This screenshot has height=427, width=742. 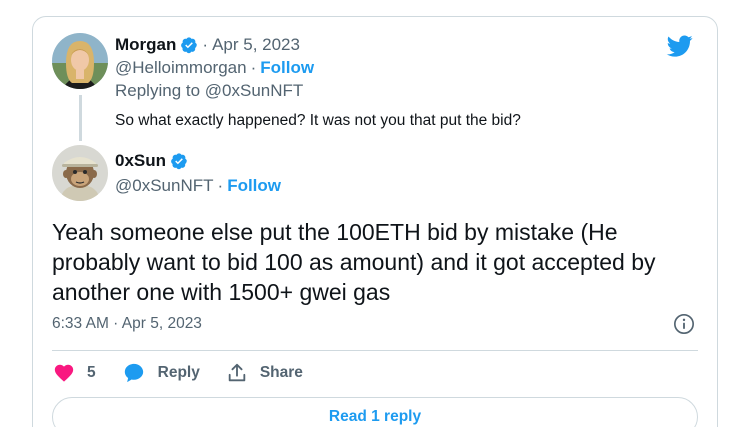 I want to click on author-name: Morgan, so click(x=145, y=45).